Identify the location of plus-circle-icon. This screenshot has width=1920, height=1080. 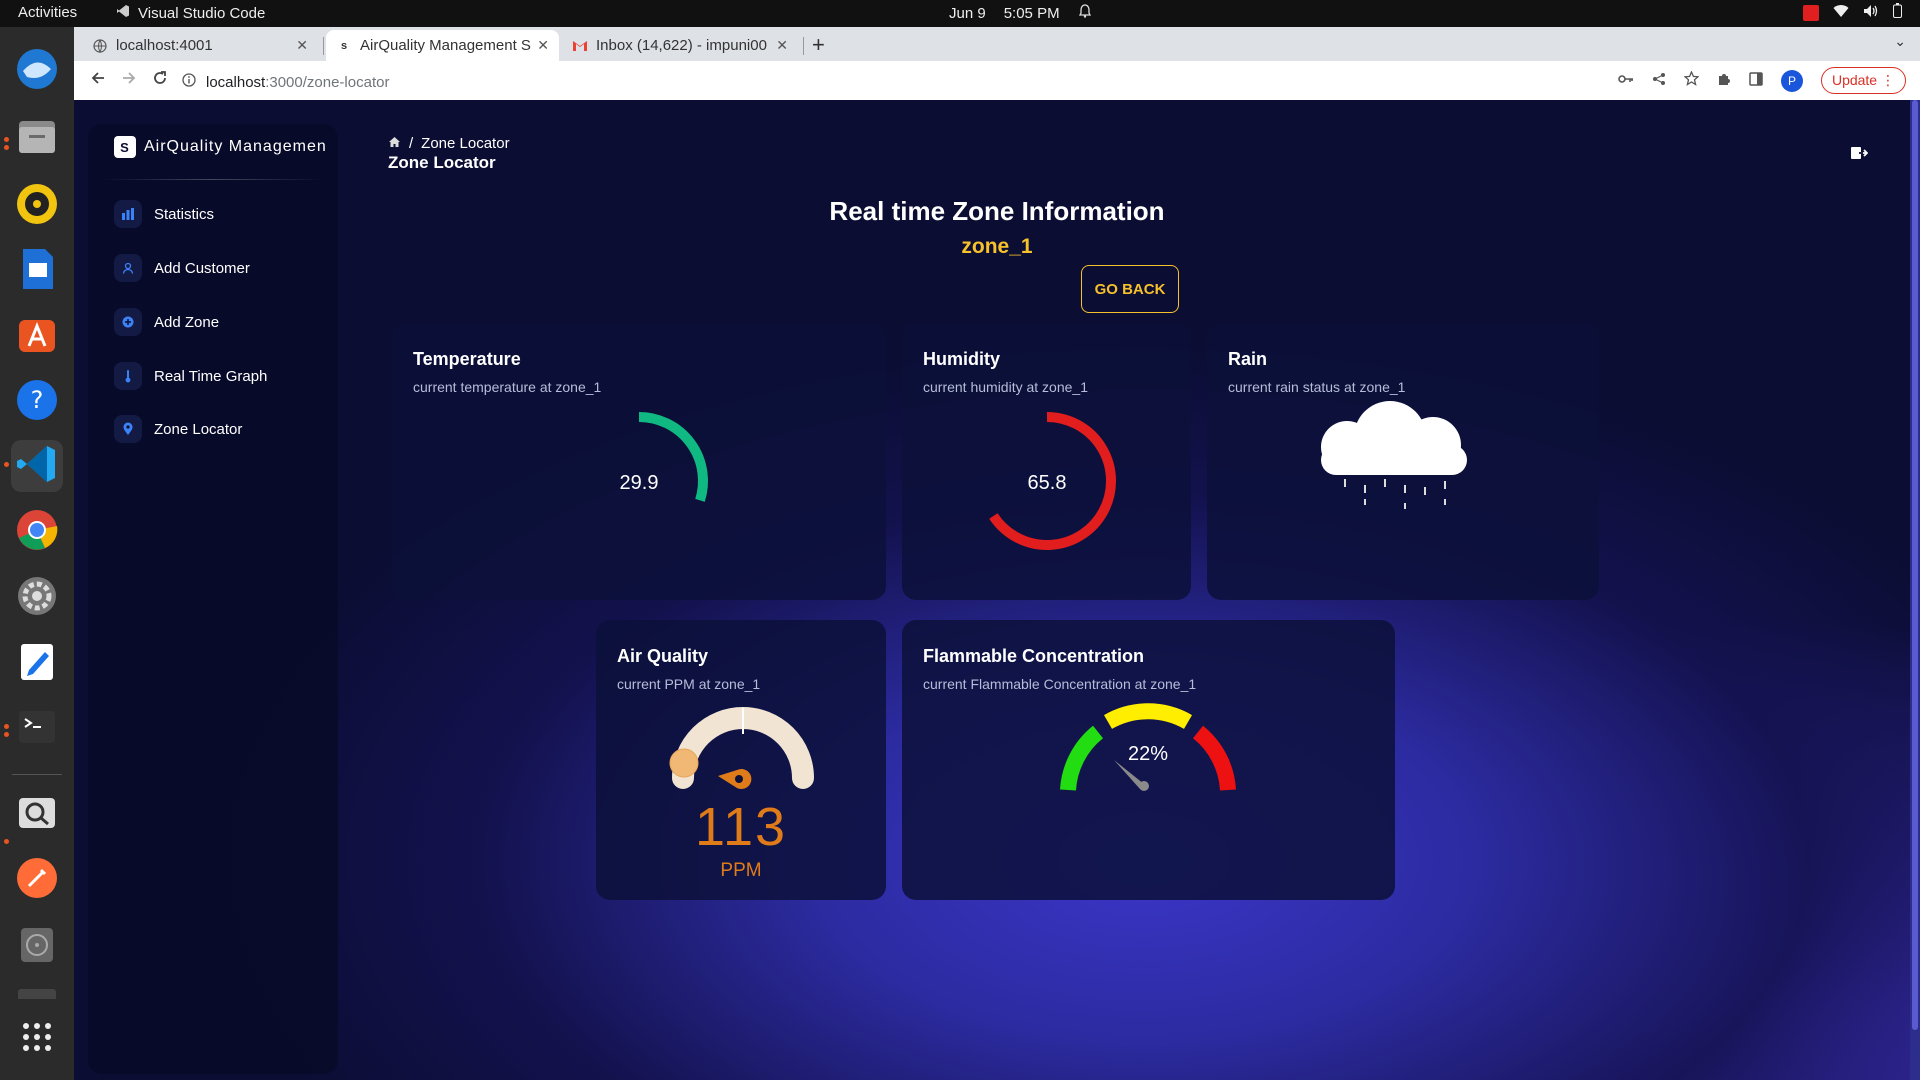
(128, 322).